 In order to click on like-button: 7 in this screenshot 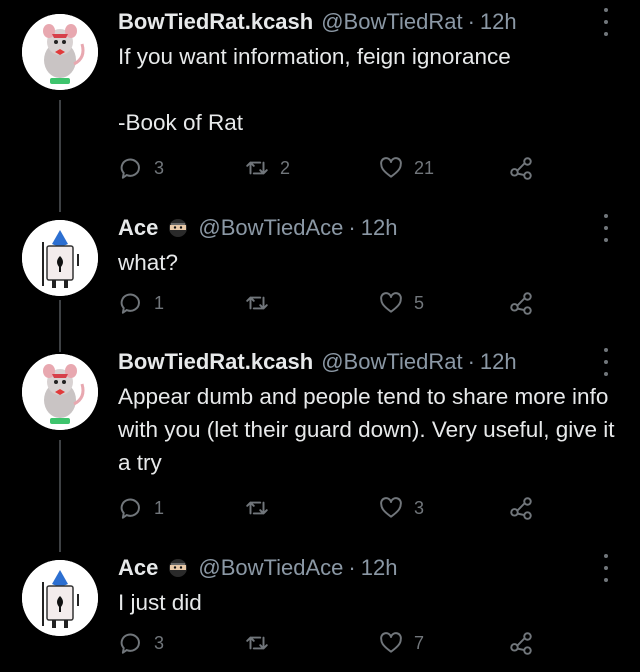, I will do `click(401, 643)`.